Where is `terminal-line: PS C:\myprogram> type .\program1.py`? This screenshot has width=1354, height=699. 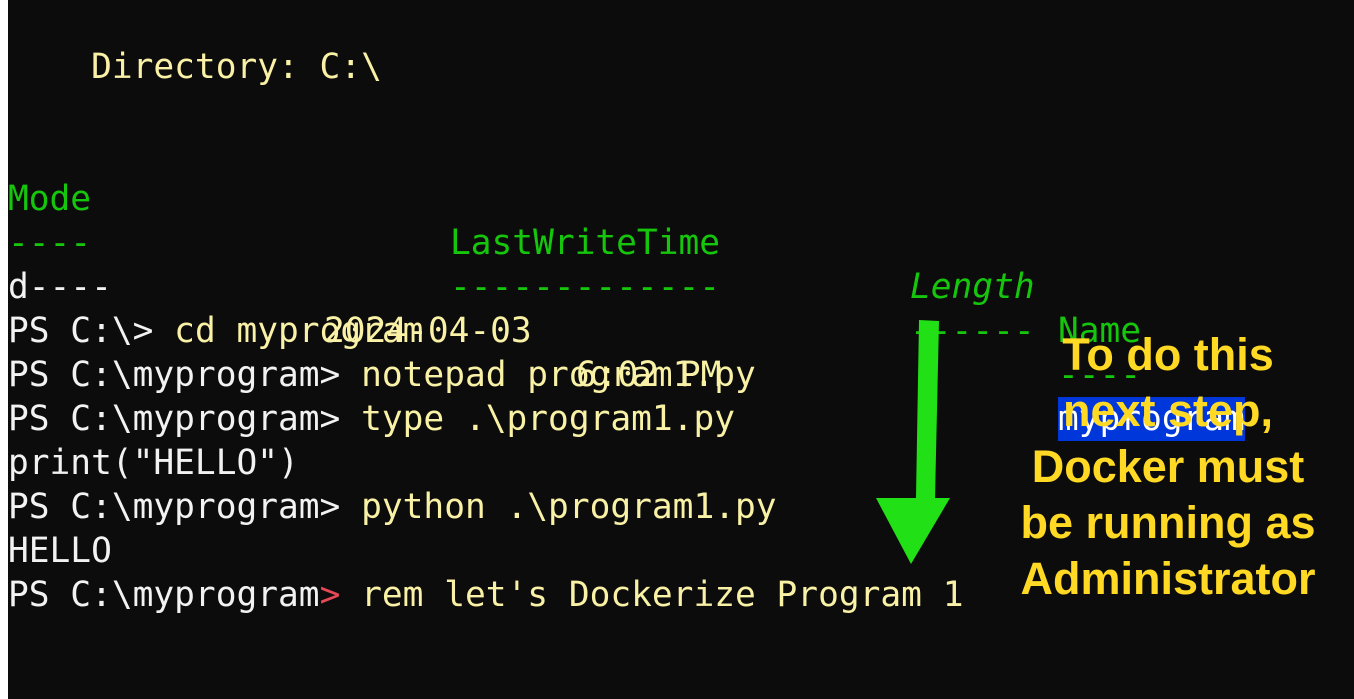 terminal-line: PS C:\myprogram> type .\program1.py is located at coordinates (371, 419).